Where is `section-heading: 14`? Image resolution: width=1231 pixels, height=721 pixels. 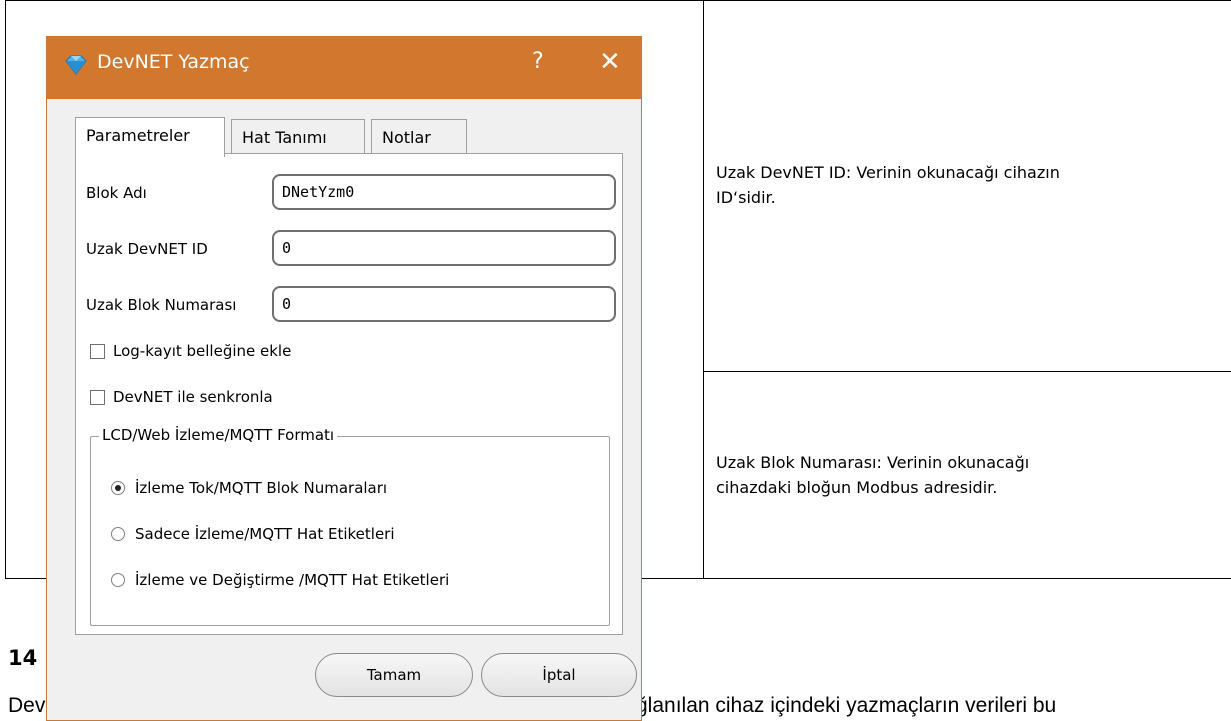
section-heading: 14 is located at coordinates (23, 658).